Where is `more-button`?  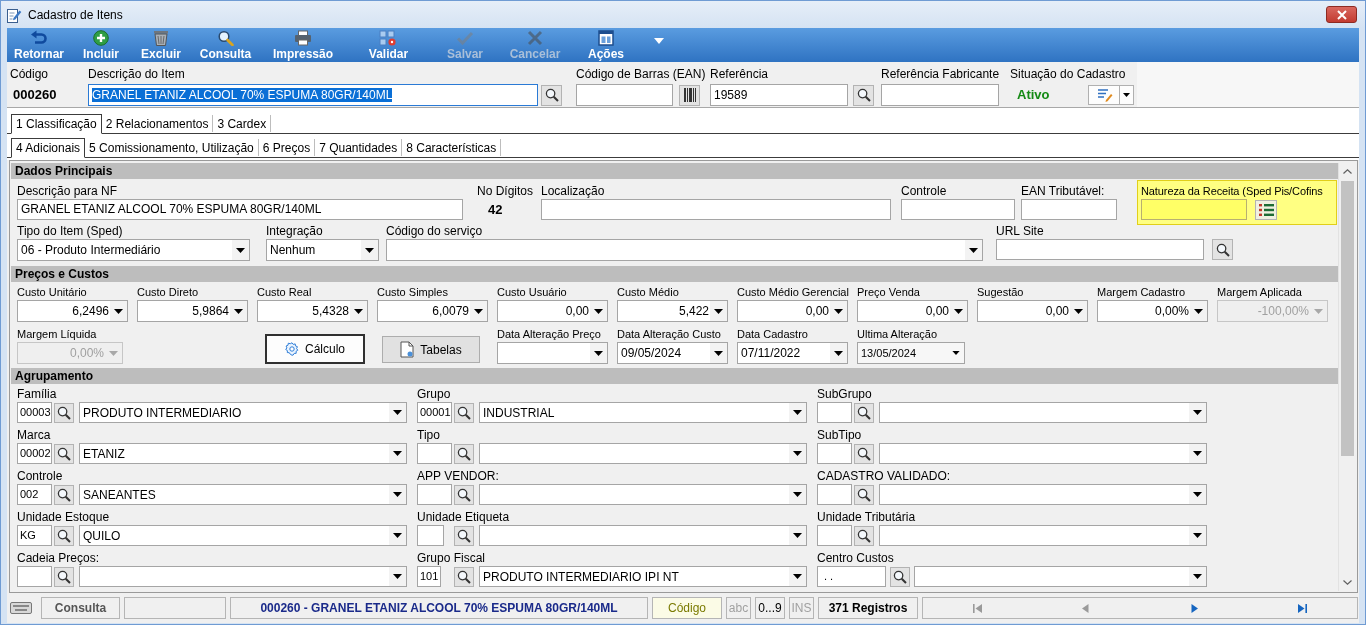
more-button is located at coordinates (659, 41).